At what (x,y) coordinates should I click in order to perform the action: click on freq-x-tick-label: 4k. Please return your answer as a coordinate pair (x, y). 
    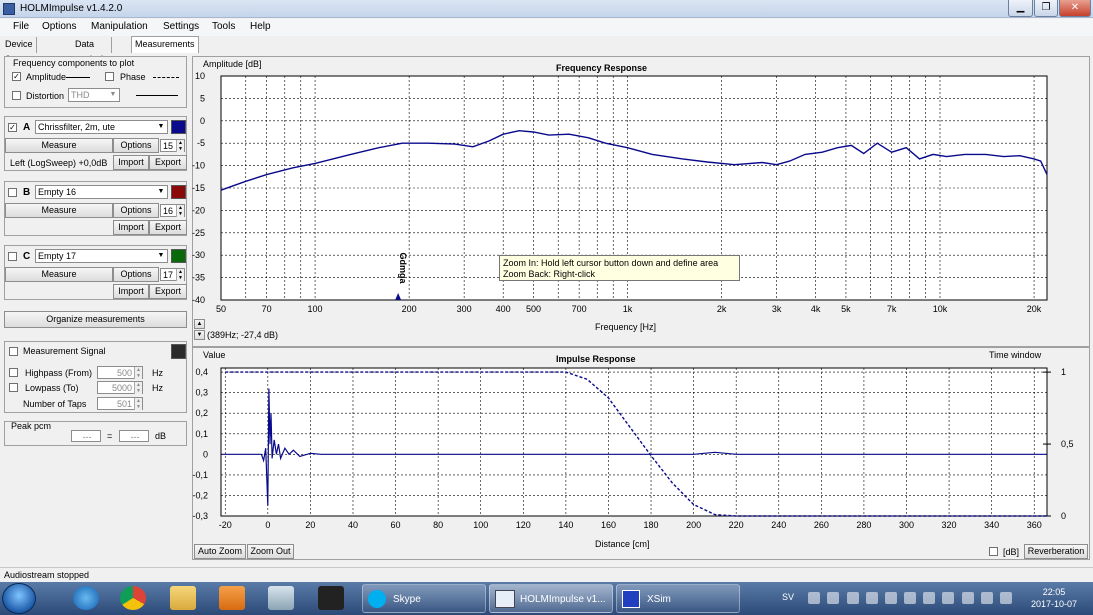
    Looking at the image, I should click on (816, 309).